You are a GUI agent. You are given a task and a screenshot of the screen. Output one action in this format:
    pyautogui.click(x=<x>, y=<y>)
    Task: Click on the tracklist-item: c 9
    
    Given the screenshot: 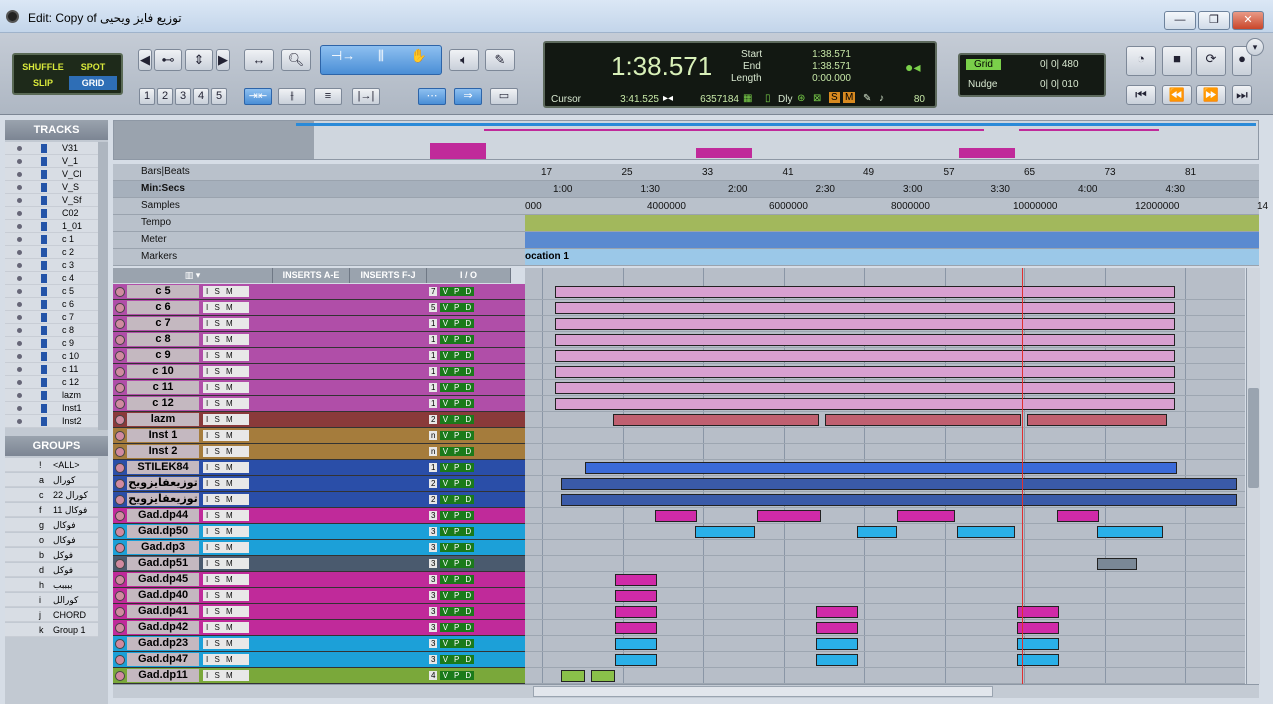 What is the action you would take?
    pyautogui.click(x=51, y=343)
    